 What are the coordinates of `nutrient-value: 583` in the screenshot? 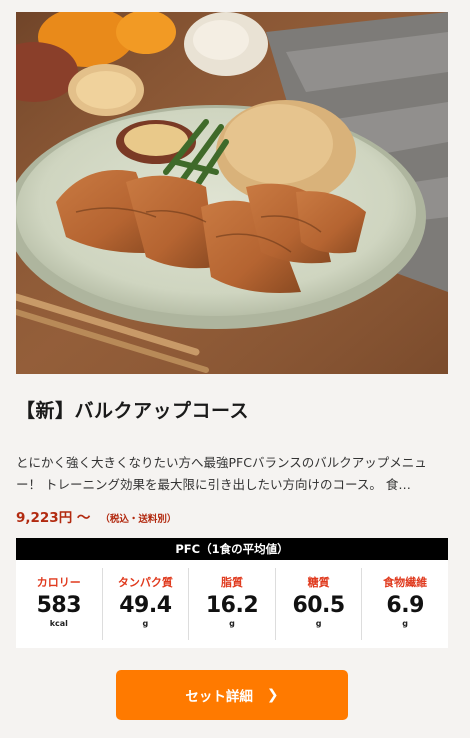 It's located at (59, 605).